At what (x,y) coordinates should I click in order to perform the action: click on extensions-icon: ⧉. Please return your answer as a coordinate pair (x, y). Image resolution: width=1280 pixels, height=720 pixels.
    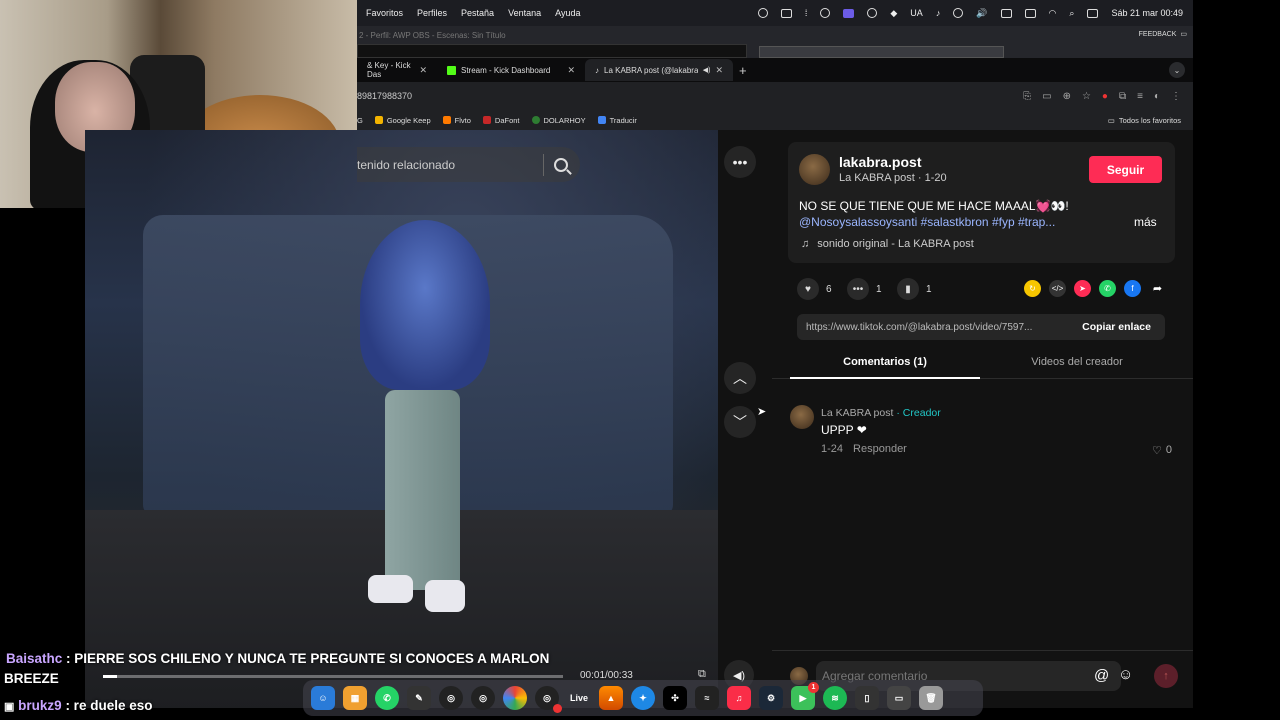
    Looking at the image, I should click on (1122, 96).